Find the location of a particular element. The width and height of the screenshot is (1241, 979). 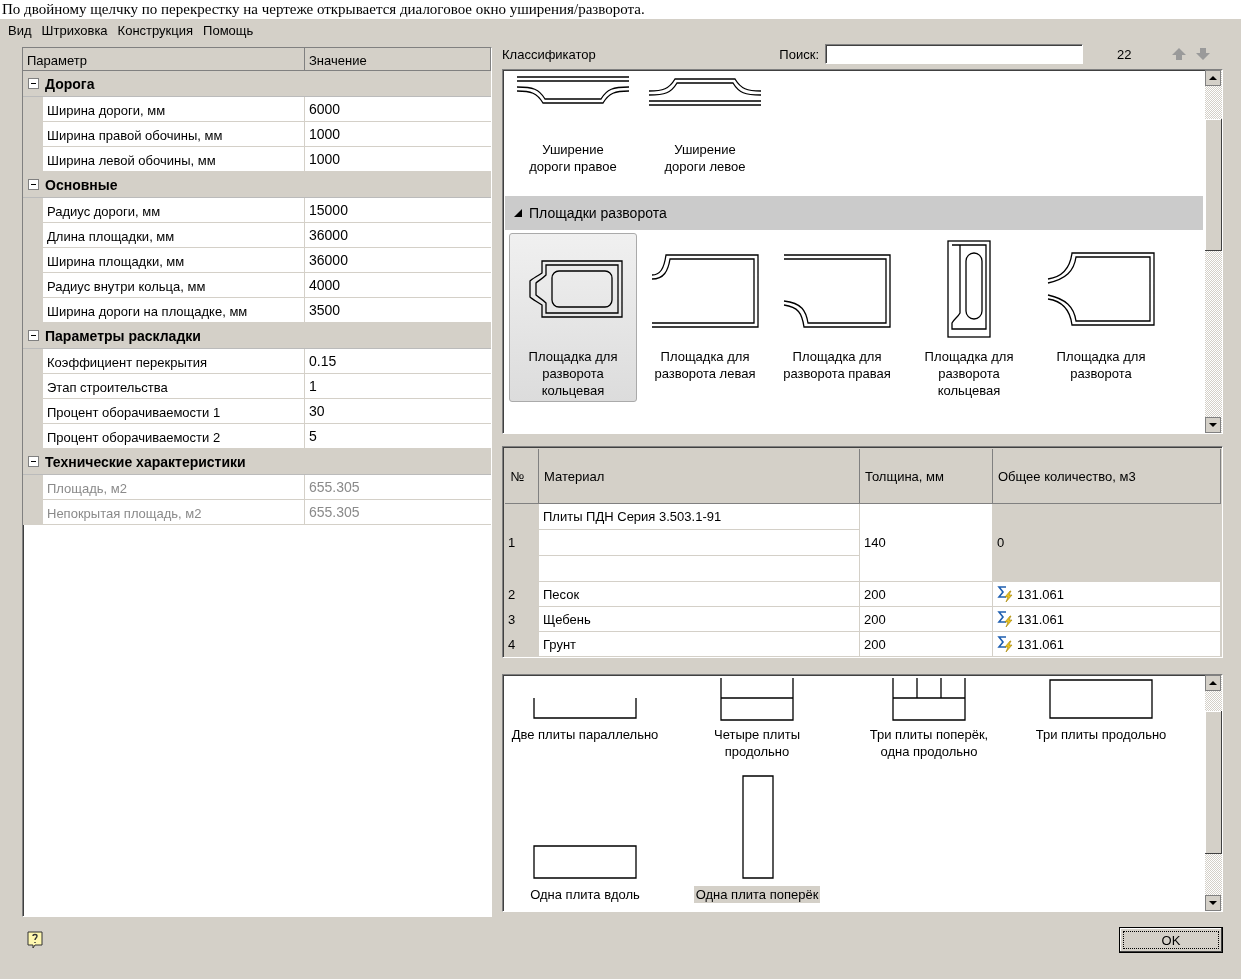

row-number: 4 is located at coordinates (512, 644).